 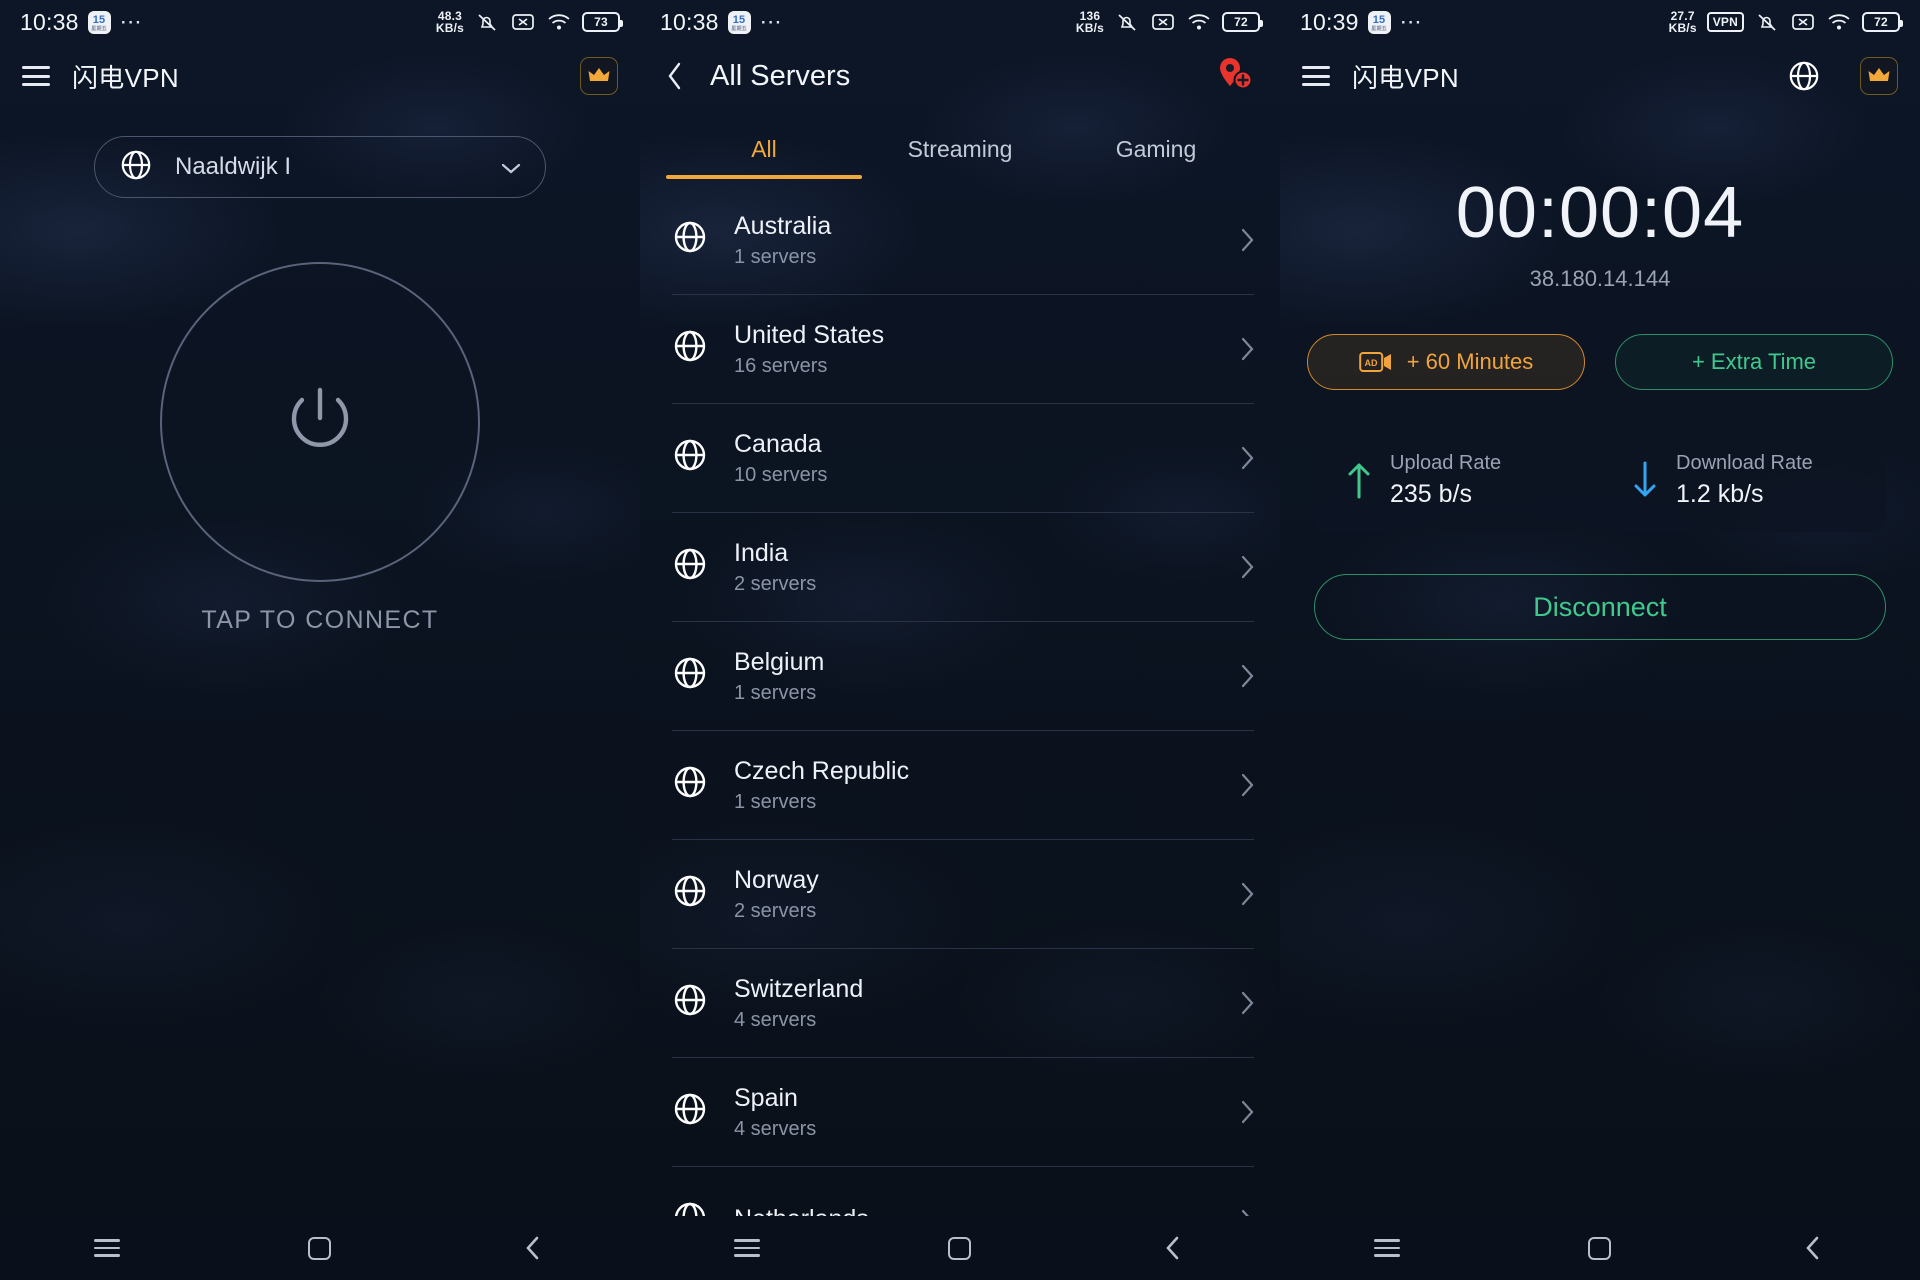 I want to click on ad-video-icon: AD, so click(x=1375, y=362).